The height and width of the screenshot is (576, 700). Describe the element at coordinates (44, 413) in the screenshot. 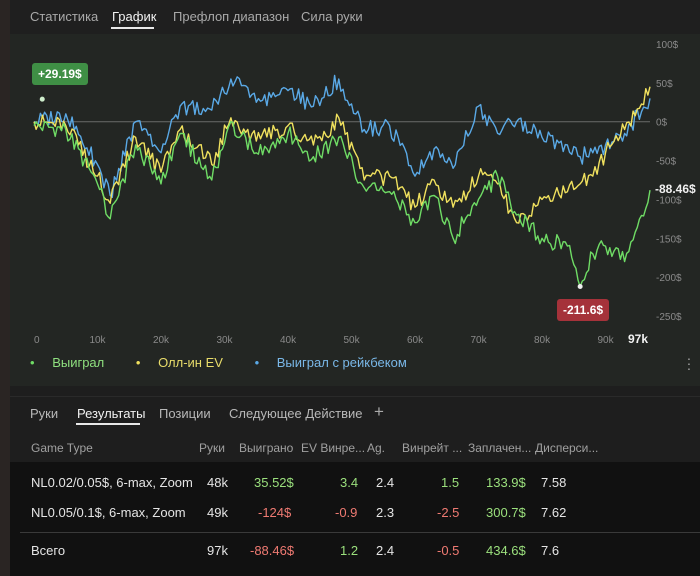

I see `tab-hands: Руки` at that location.